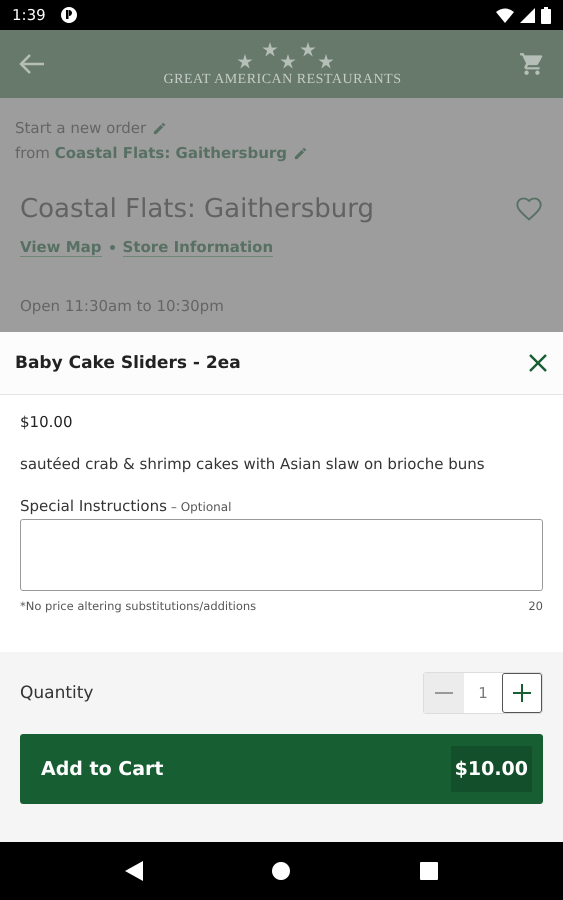 This screenshot has width=563, height=900. I want to click on minus-icon, so click(444, 693).